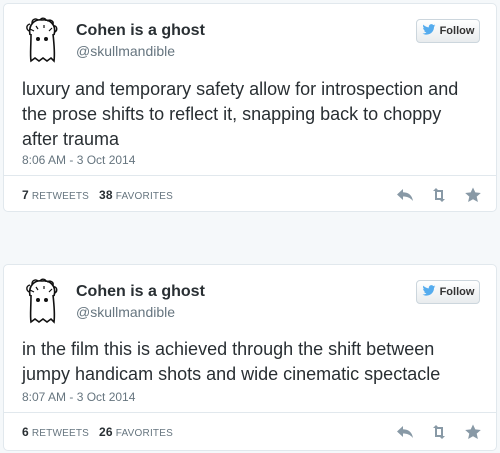  I want to click on favorite-stat: 26 FAVORITES, so click(136, 432).